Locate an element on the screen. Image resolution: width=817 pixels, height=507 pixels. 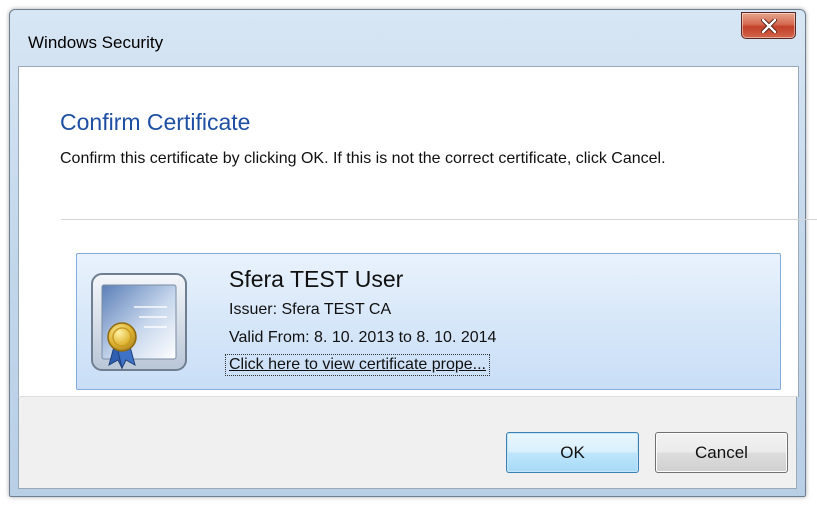
title-bar: Windows Security is located at coordinates (407, 40).